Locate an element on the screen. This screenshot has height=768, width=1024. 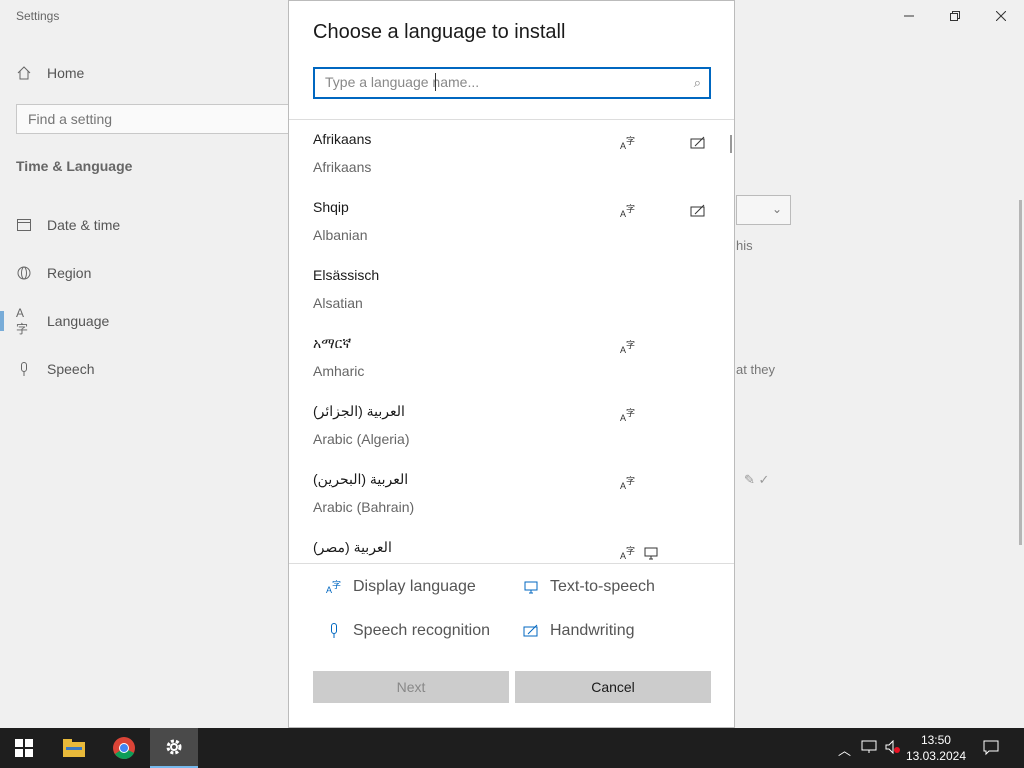
home-icon is located at coordinates (24, 73).